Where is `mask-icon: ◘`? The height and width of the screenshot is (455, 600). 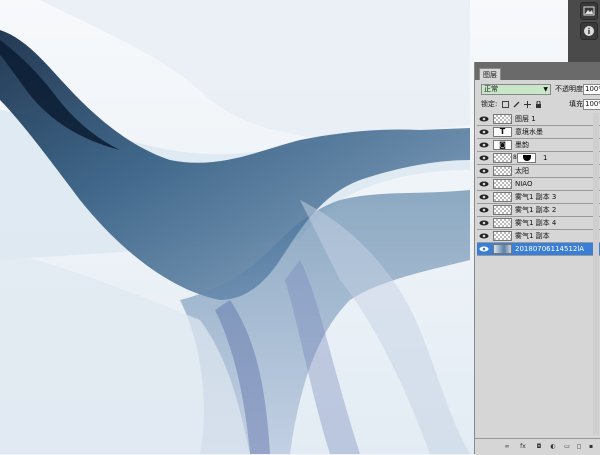 mask-icon: ◘ is located at coordinates (539, 447).